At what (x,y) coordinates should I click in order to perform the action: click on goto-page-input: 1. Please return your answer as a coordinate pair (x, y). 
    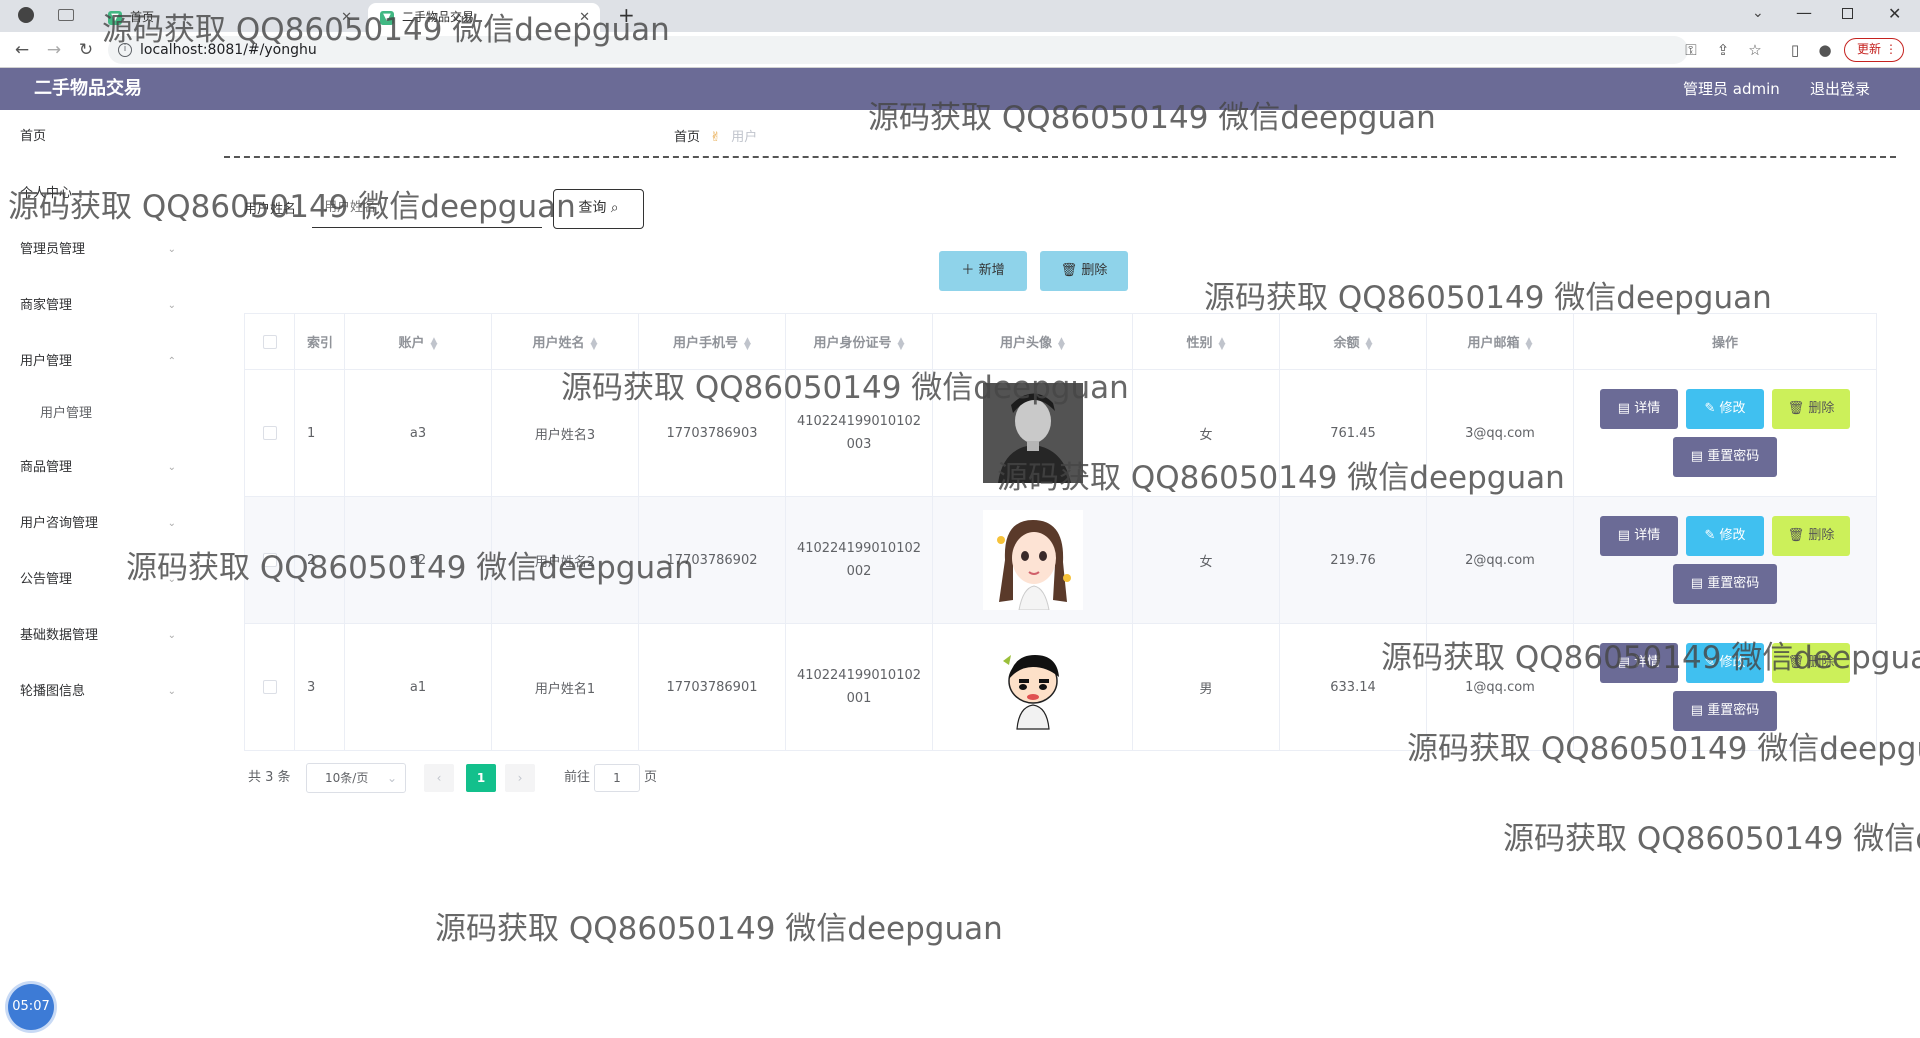
    Looking at the image, I should click on (617, 778).